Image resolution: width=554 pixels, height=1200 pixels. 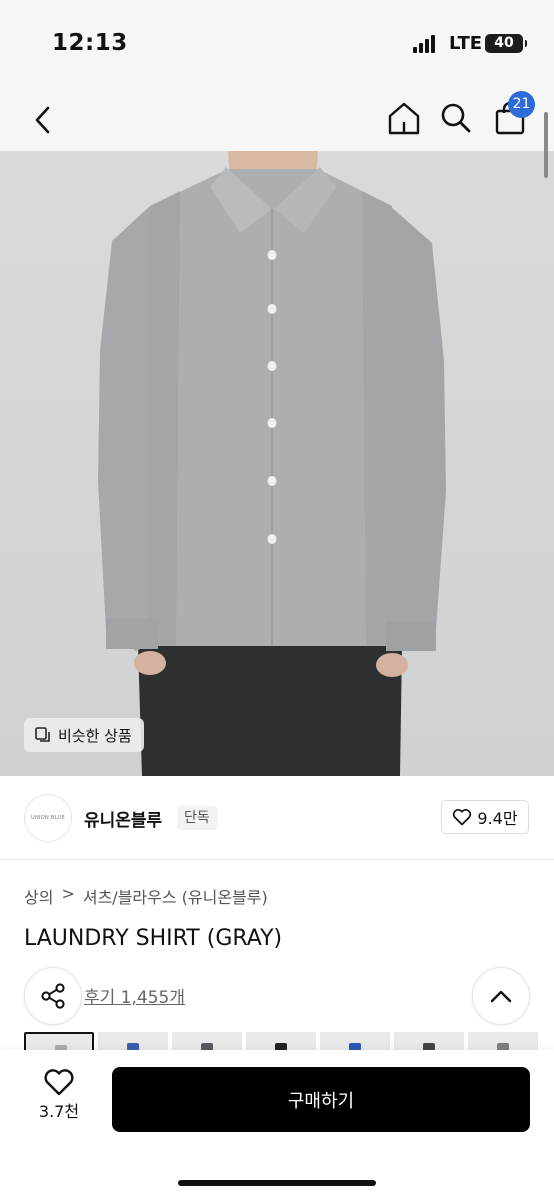 I want to click on reviews-link: 후기 1,455개, so click(x=134, y=995).